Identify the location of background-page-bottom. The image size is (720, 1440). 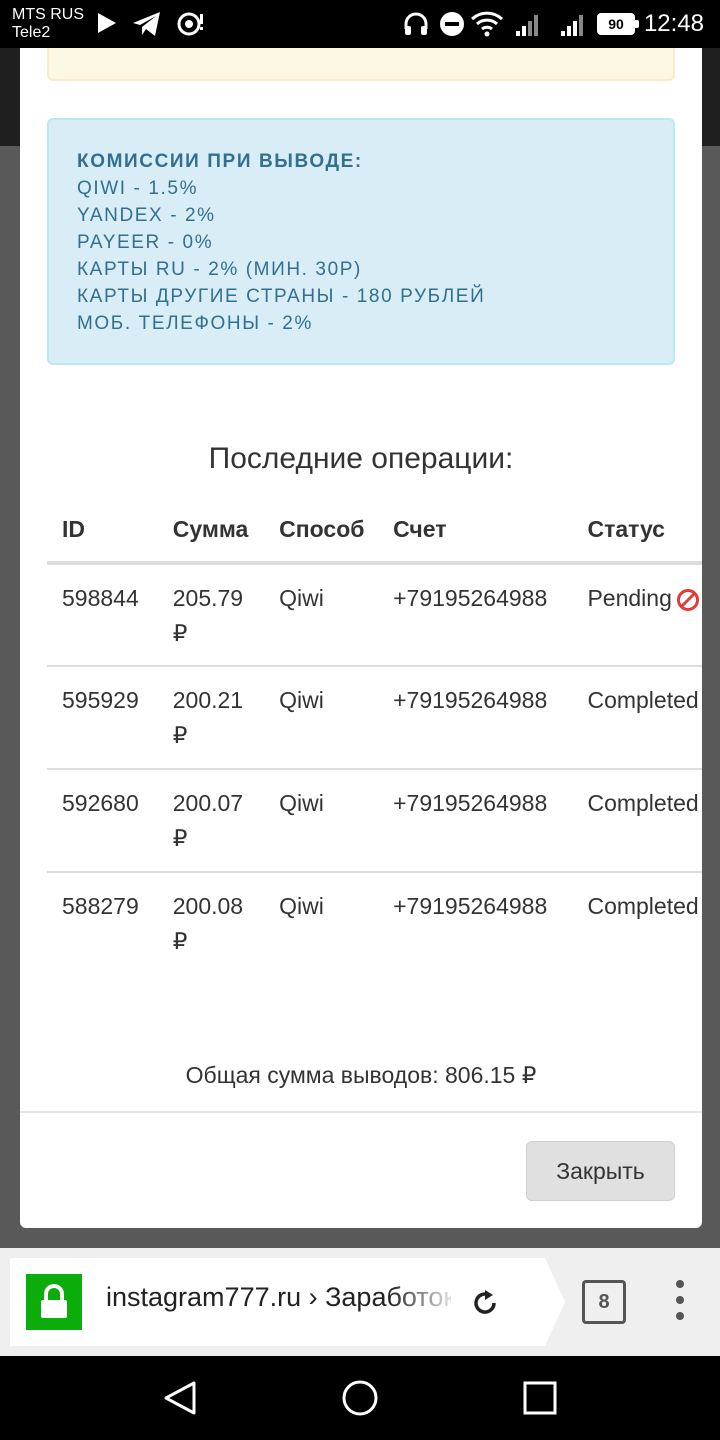
(360, 1238).